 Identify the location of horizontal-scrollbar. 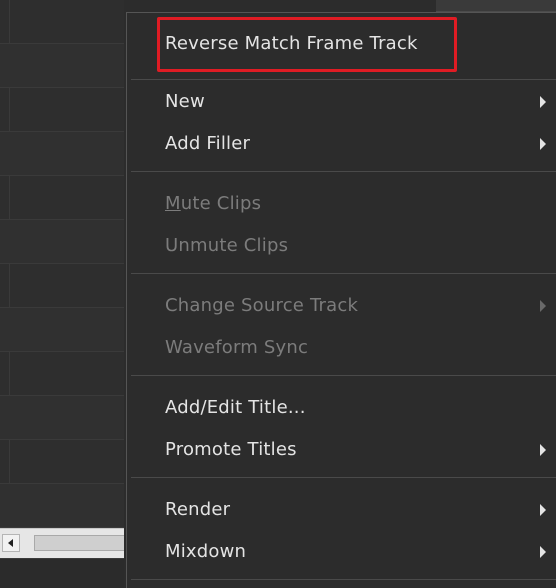
(62, 543).